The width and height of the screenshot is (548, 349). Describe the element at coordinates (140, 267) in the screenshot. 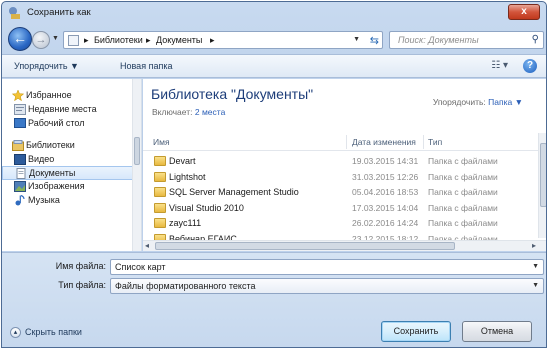

I see `filename-input: Список карт` at that location.